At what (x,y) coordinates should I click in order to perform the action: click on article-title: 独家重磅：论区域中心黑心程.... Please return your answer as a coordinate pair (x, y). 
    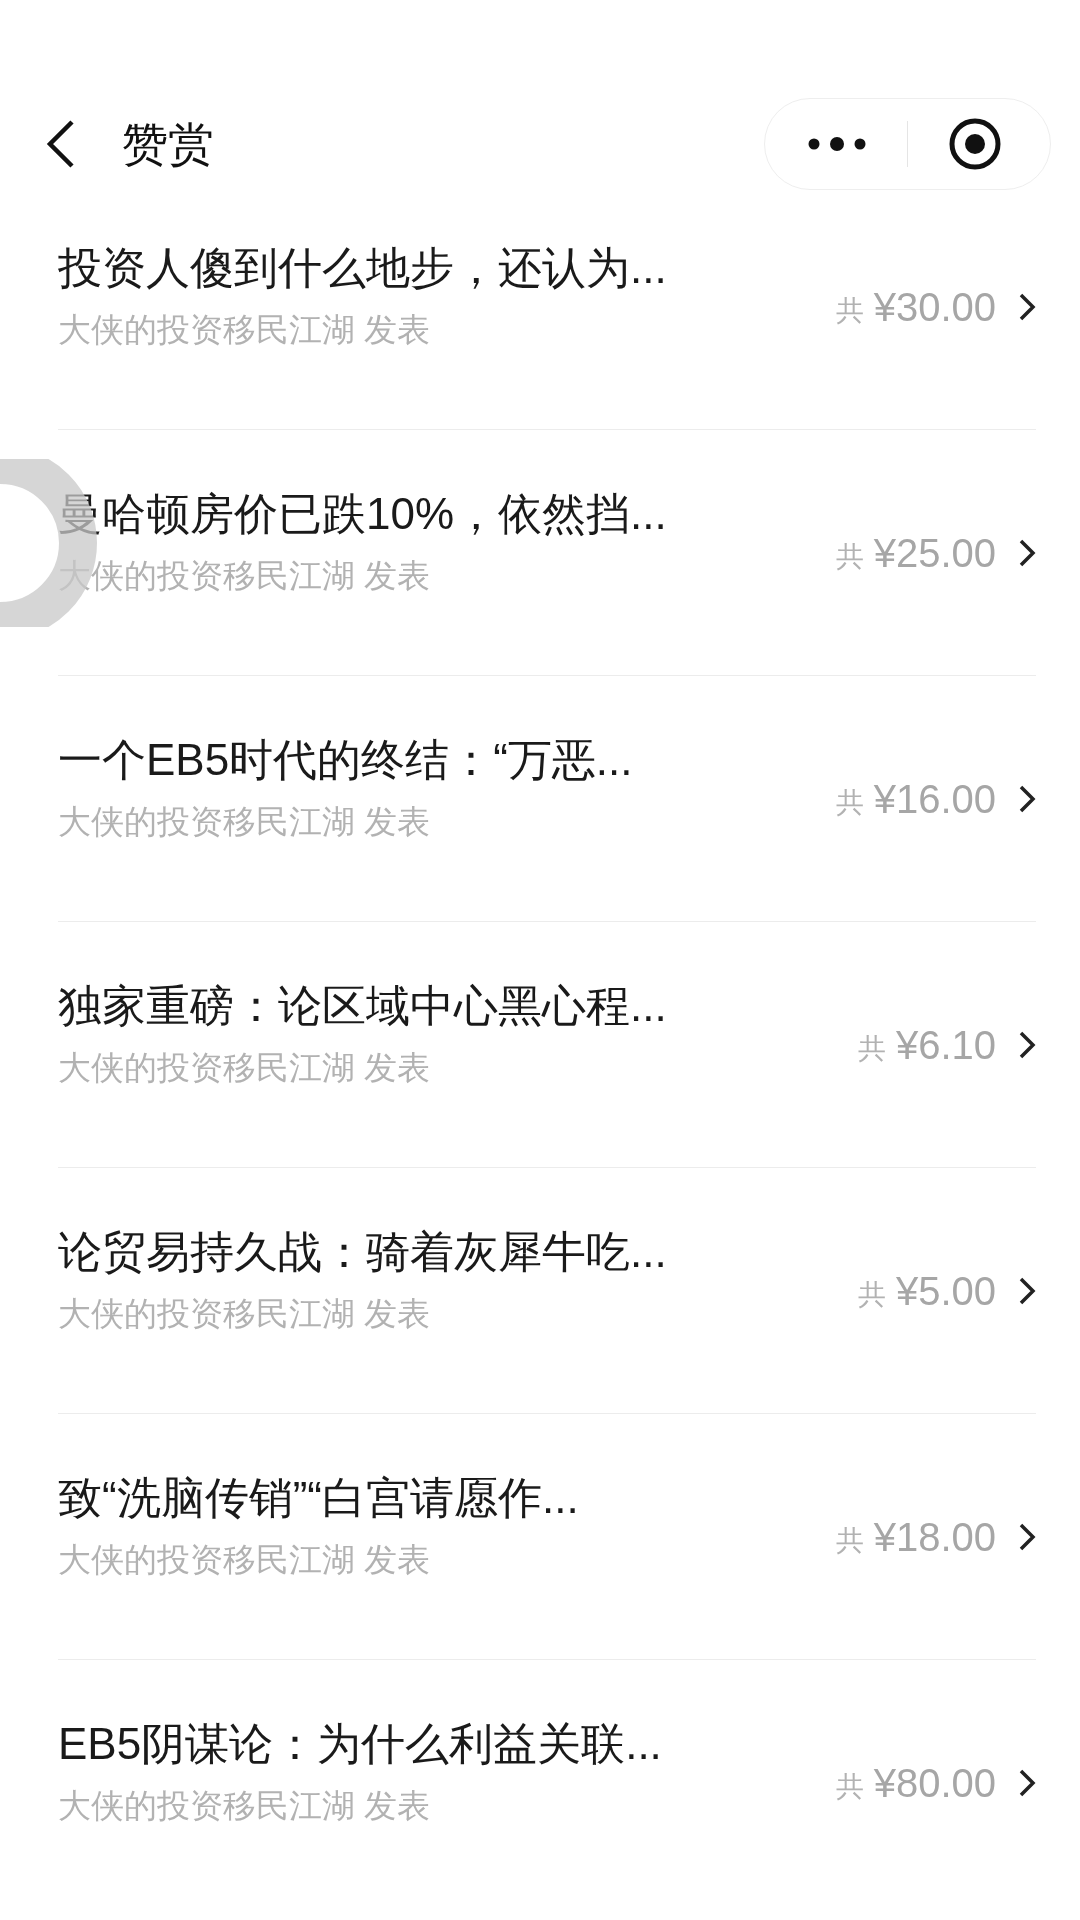
    Looking at the image, I should click on (363, 1005).